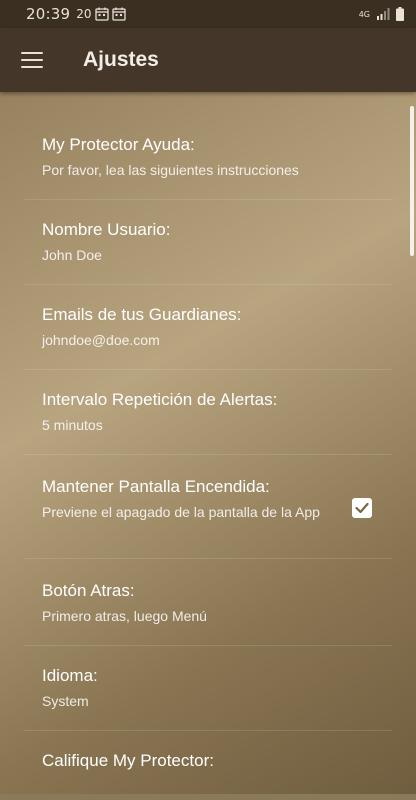 This screenshot has height=800, width=416. I want to click on app-bar: Ajustes, so click(208, 60).